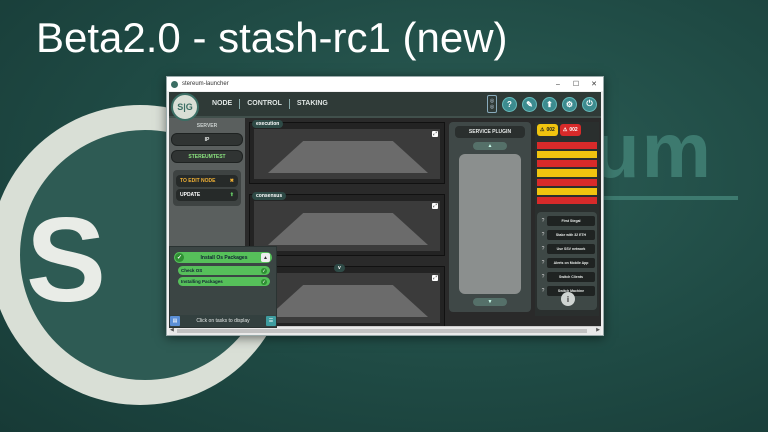 The image size is (768, 432). Describe the element at coordinates (558, 84) in the screenshot. I see `minimize-button: –` at that location.